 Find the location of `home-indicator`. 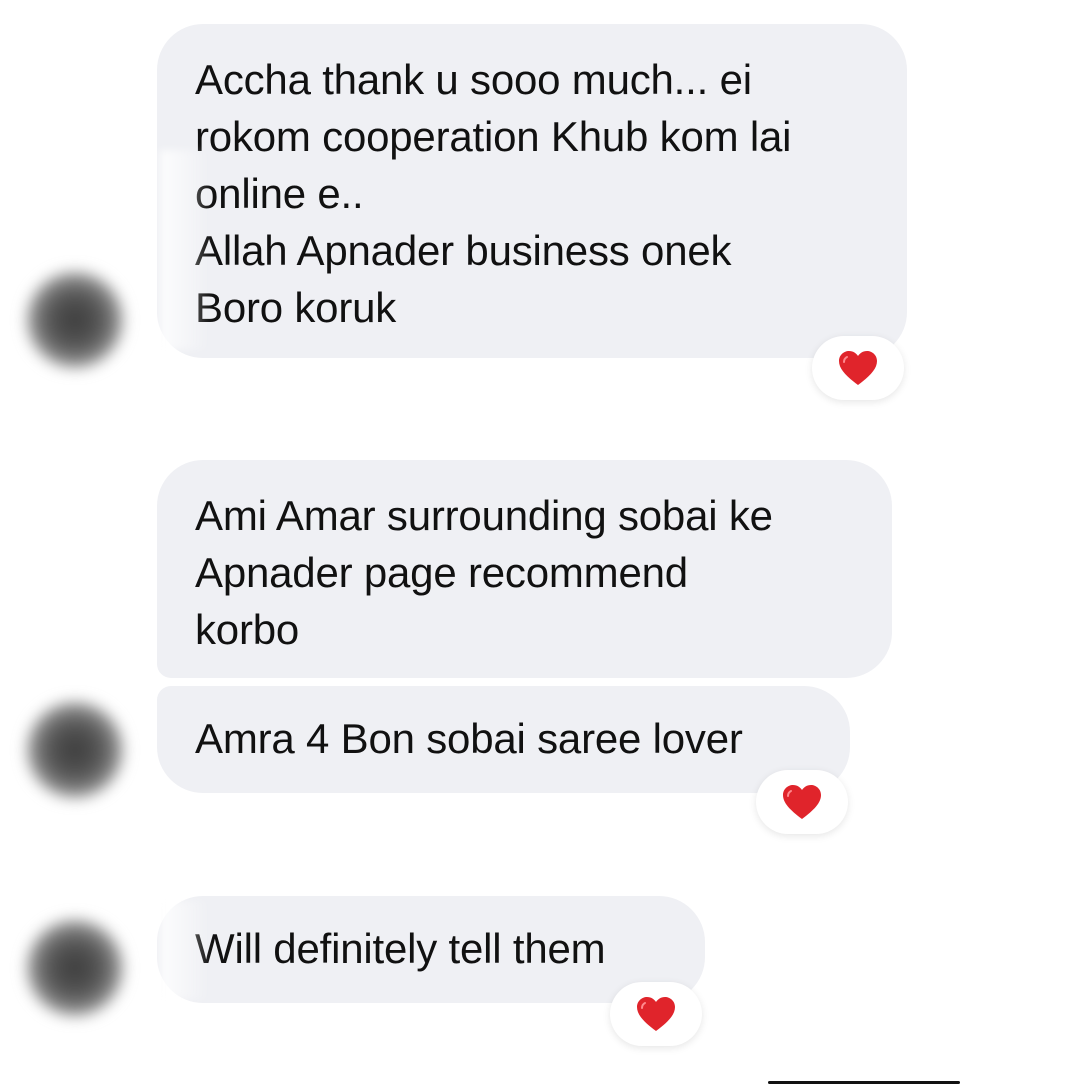

home-indicator is located at coordinates (864, 1082).